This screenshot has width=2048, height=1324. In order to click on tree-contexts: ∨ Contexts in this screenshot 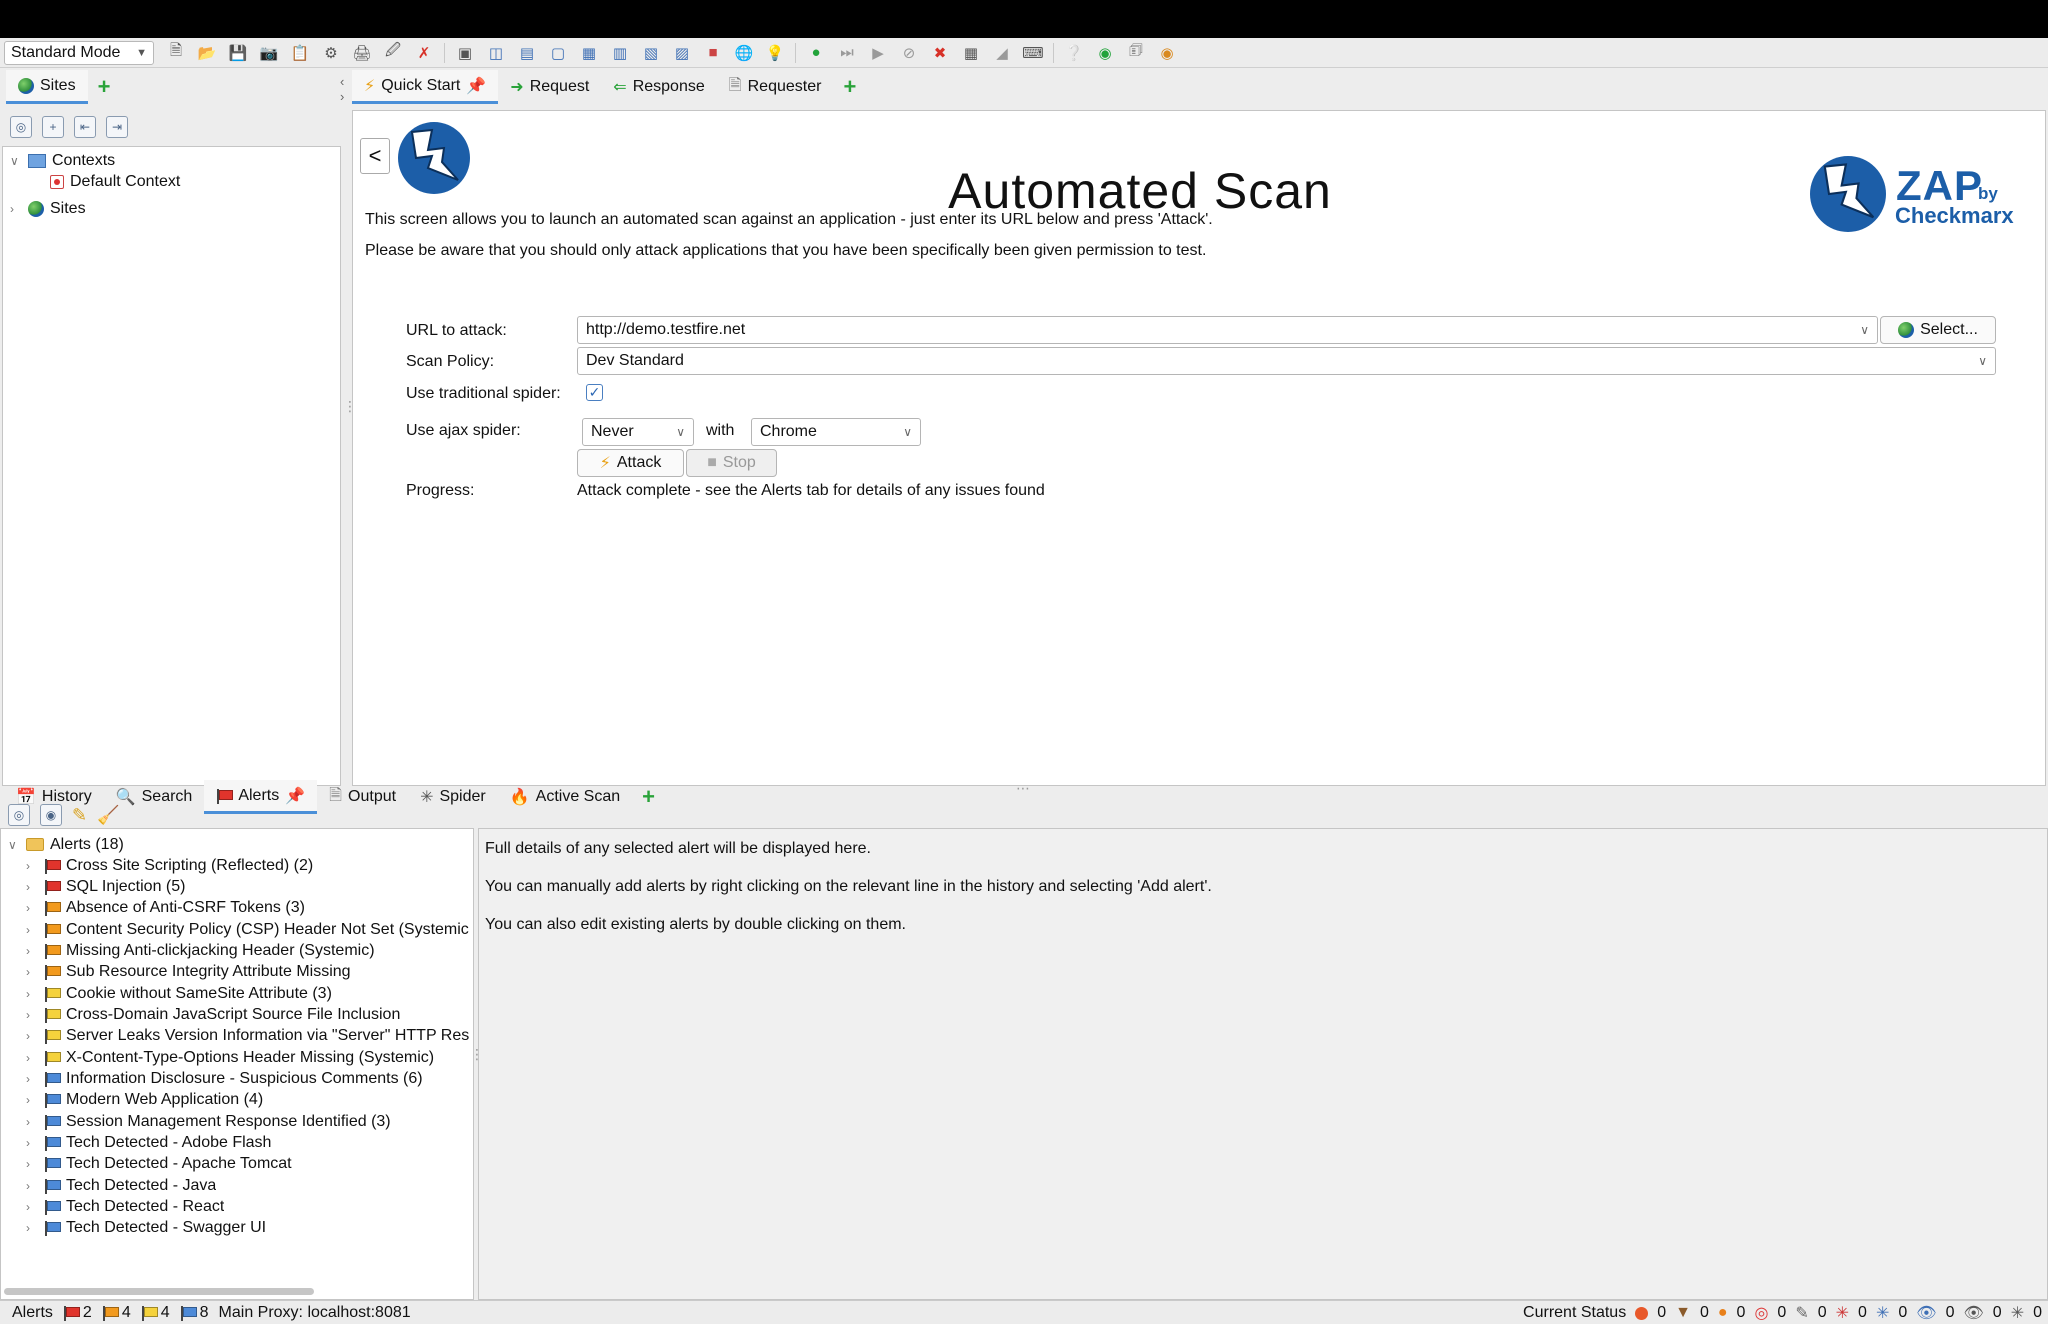, I will do `click(62, 161)`.